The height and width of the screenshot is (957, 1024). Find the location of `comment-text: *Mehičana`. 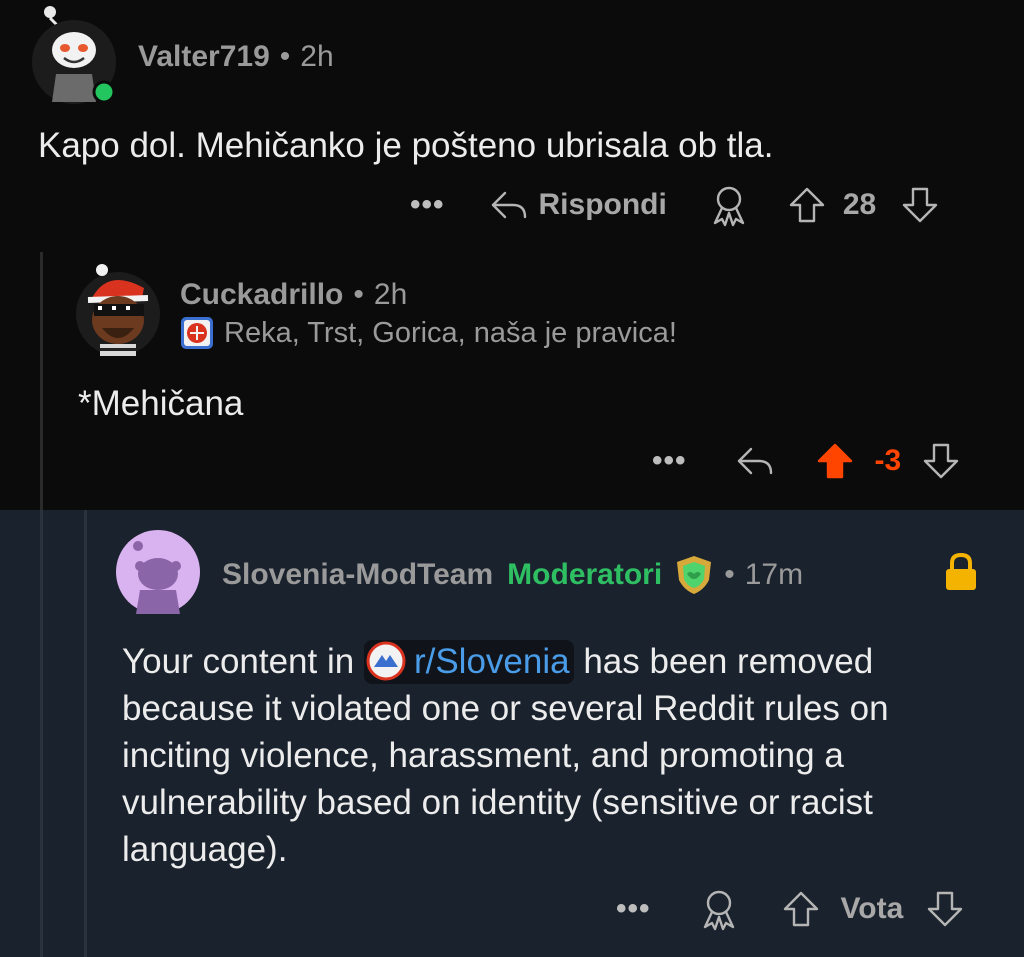

comment-text: *Mehičana is located at coordinates (161, 403).